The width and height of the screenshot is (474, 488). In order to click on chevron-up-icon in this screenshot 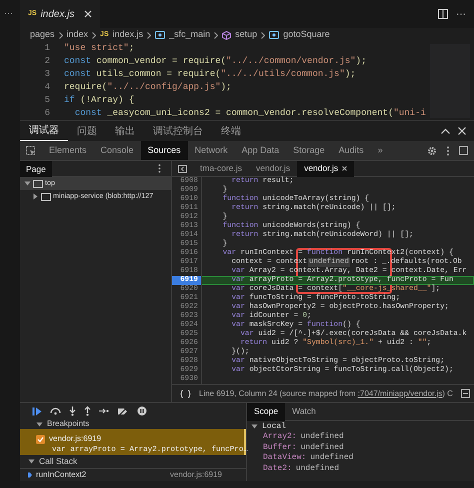, I will do `click(445, 131)`.